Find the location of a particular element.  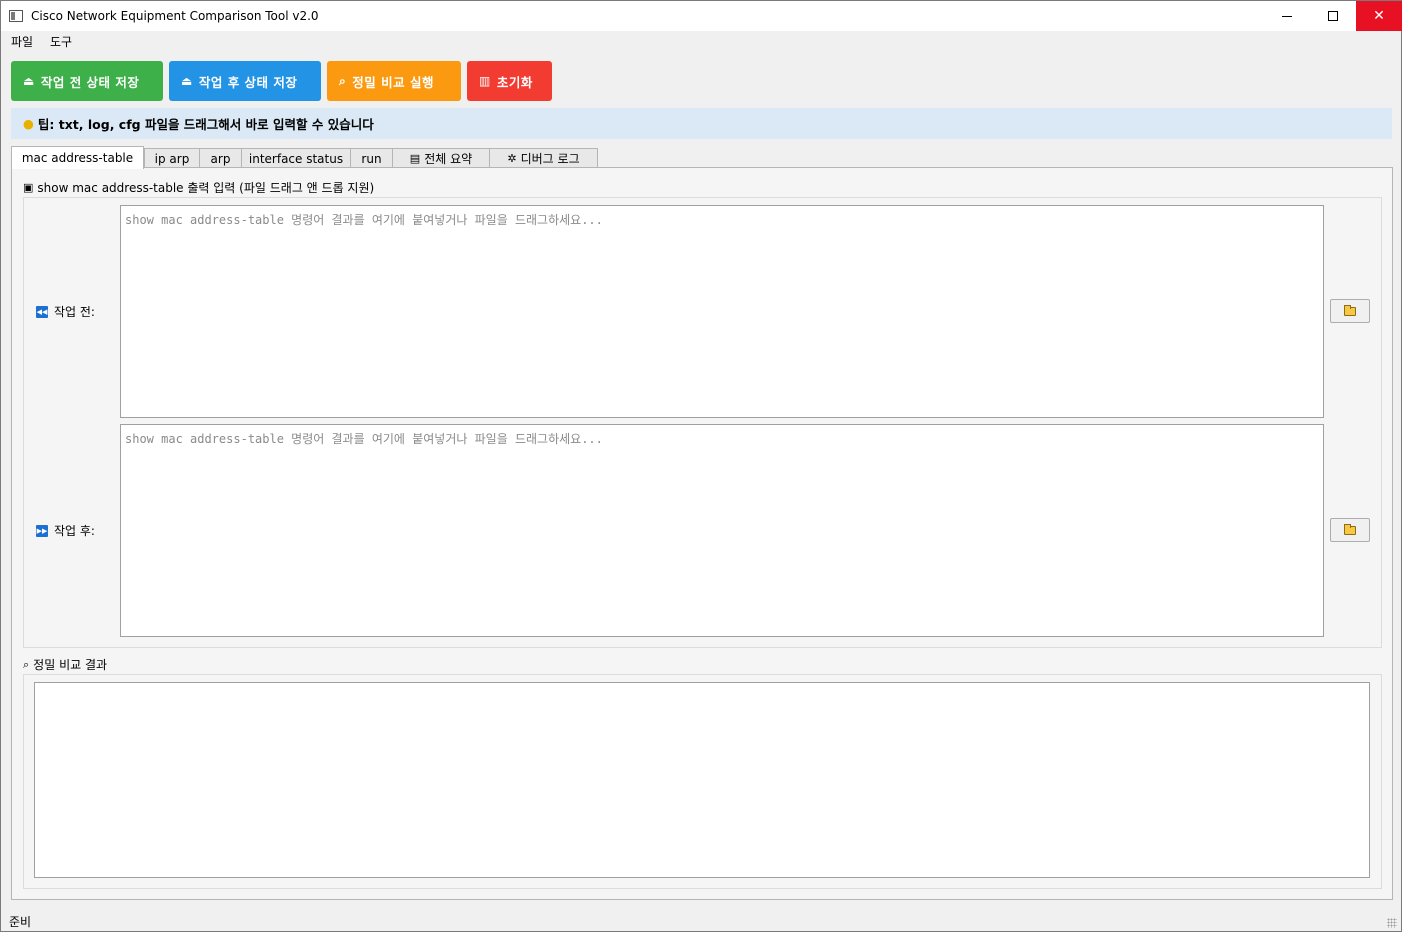

maximize-icon is located at coordinates (1333, 16).